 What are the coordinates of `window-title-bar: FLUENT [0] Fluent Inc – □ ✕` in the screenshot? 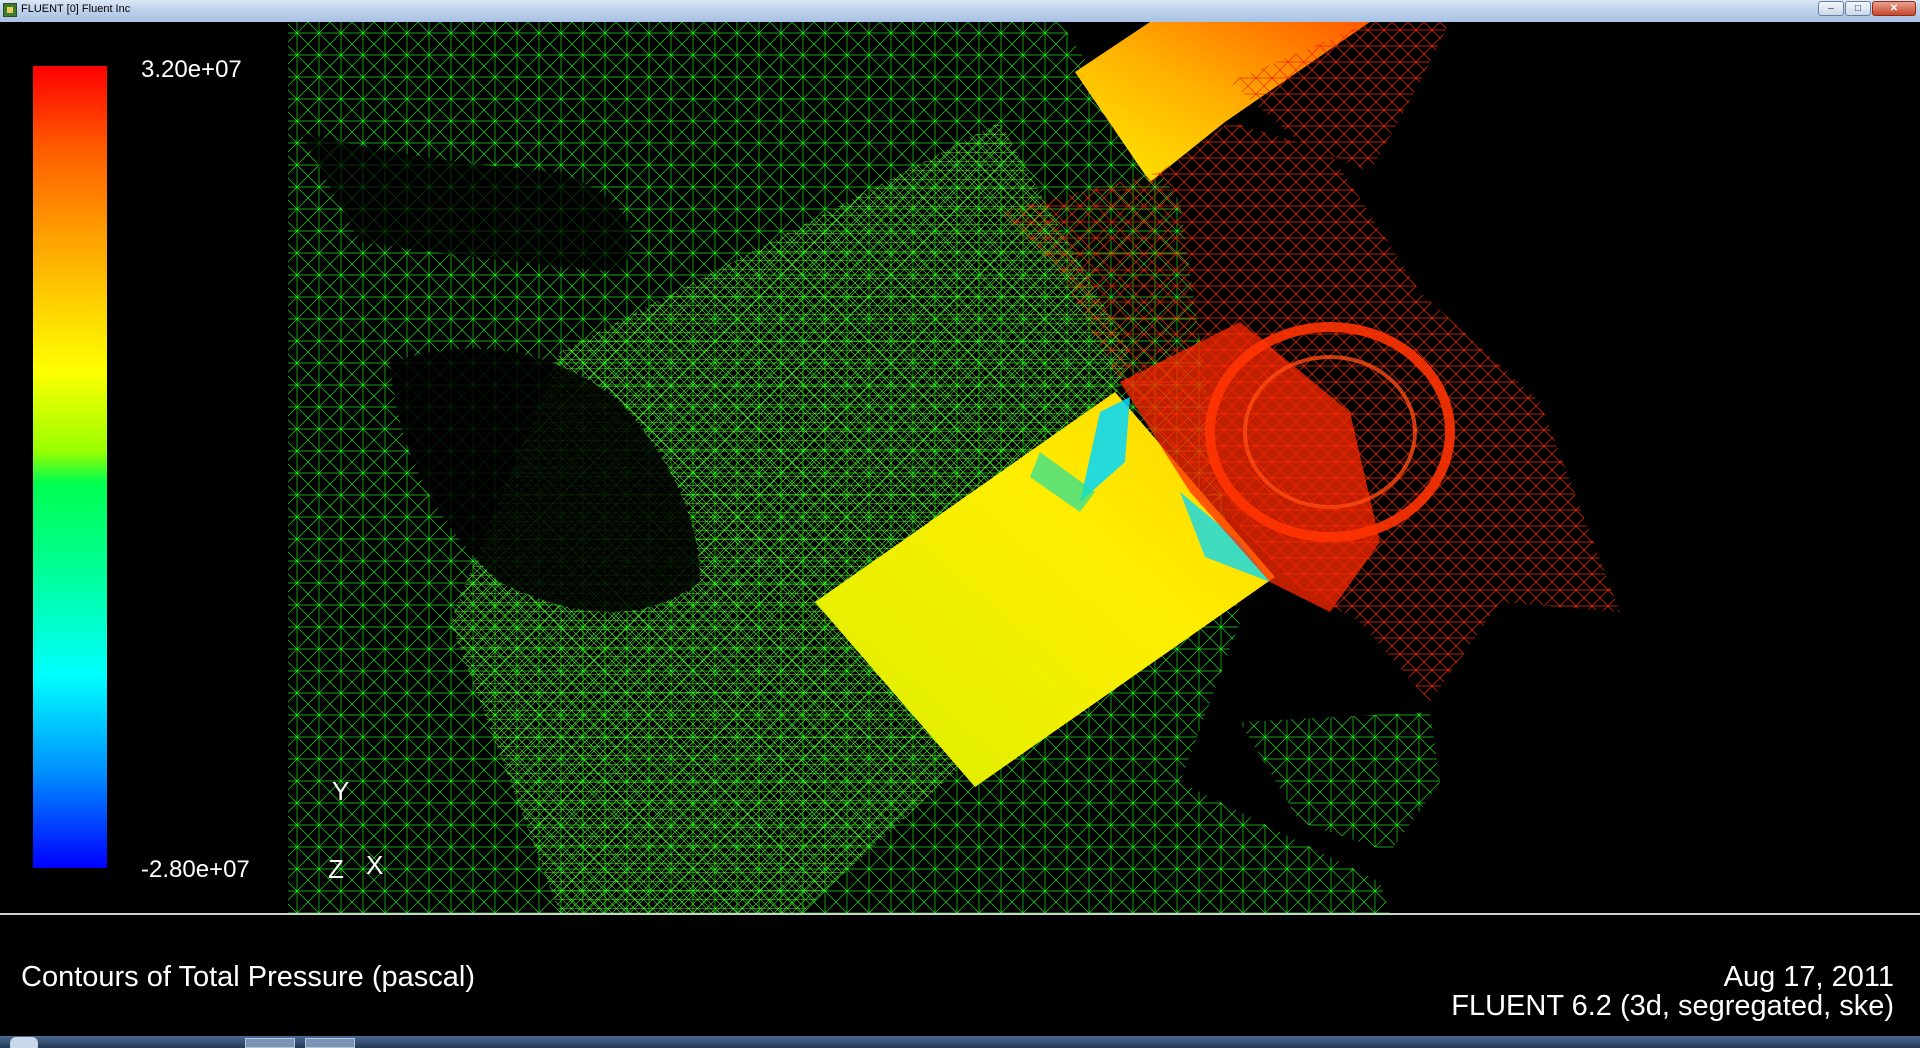 It's located at (960, 11).